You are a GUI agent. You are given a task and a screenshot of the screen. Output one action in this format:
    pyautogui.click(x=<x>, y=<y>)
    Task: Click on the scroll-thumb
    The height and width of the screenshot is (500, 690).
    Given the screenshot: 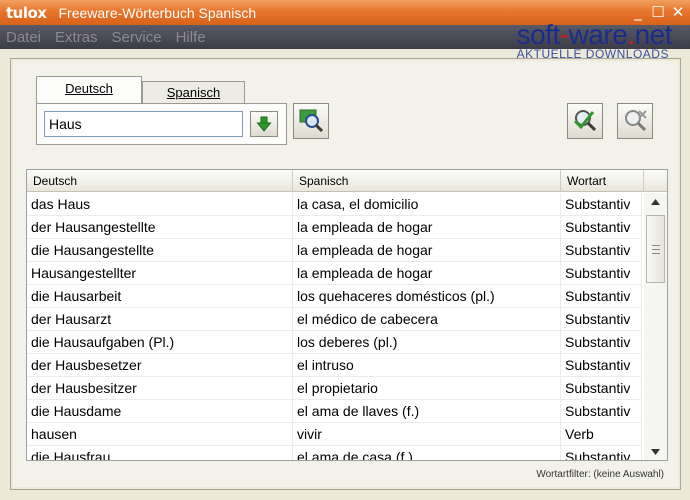 What is the action you would take?
    pyautogui.click(x=655, y=249)
    